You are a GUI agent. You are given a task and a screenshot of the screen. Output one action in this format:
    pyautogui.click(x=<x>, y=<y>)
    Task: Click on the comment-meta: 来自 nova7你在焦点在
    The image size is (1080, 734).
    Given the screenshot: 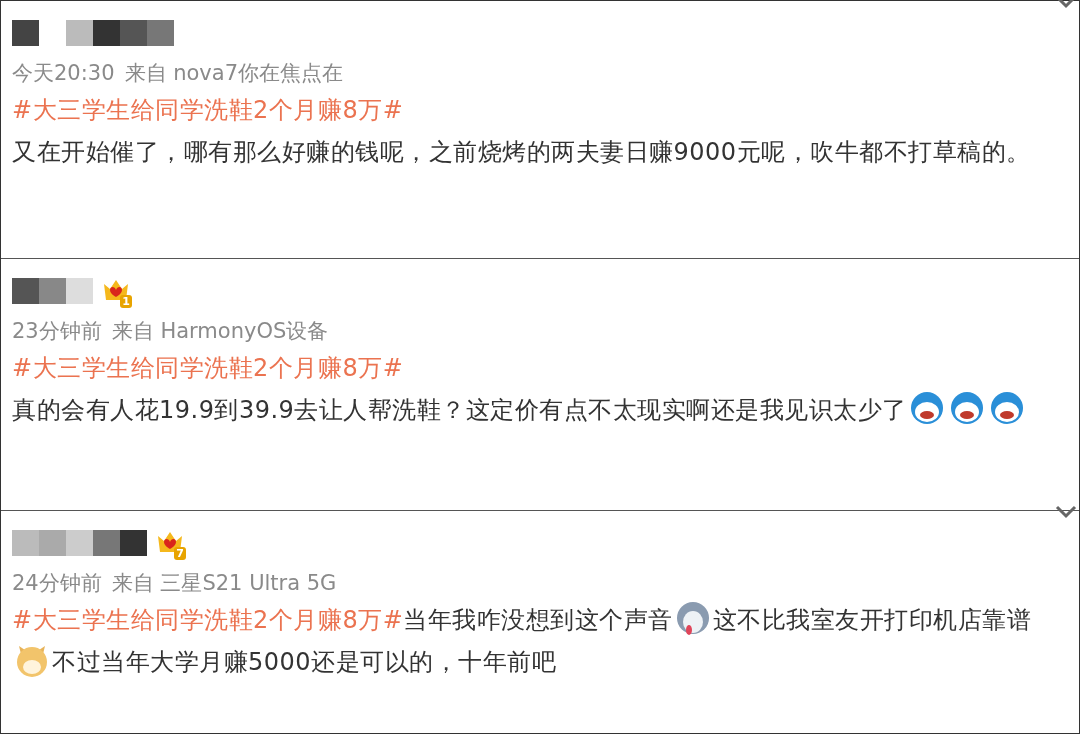 What is the action you would take?
    pyautogui.click(x=234, y=73)
    